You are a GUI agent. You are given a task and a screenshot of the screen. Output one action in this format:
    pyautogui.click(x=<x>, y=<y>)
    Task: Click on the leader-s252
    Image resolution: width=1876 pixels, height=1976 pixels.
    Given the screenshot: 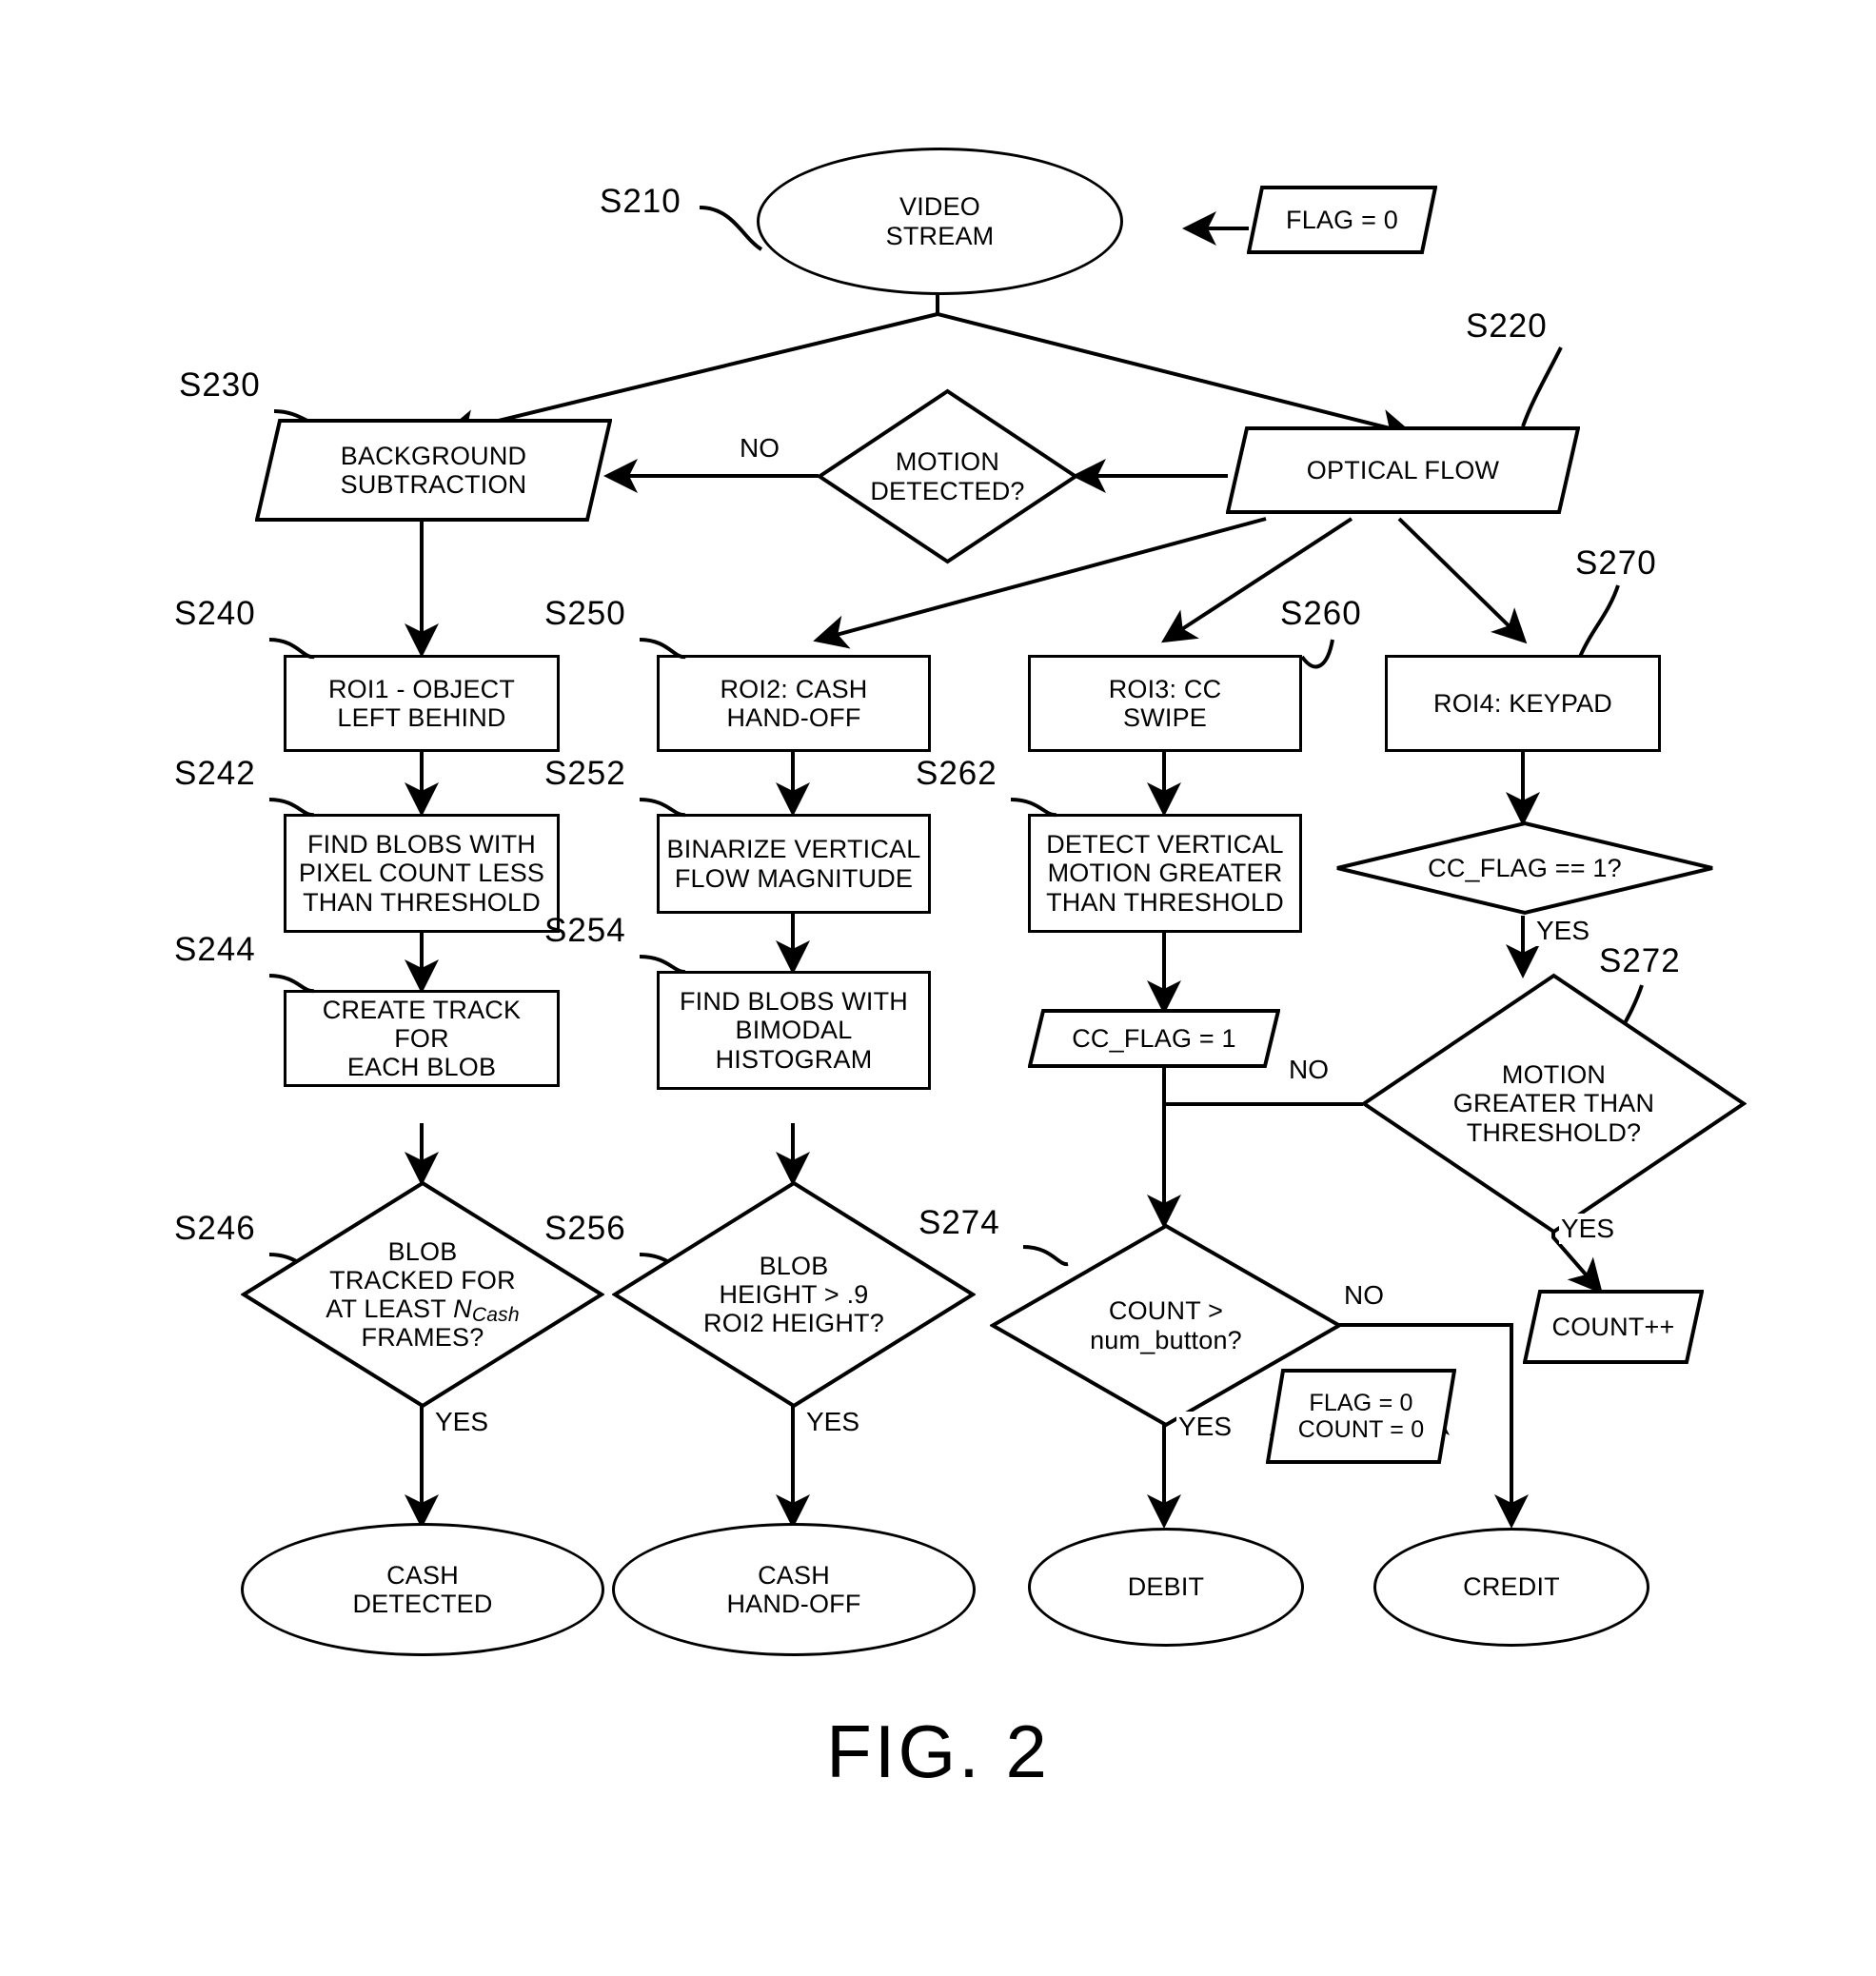 What is the action you would take?
    pyautogui.click(x=662, y=808)
    